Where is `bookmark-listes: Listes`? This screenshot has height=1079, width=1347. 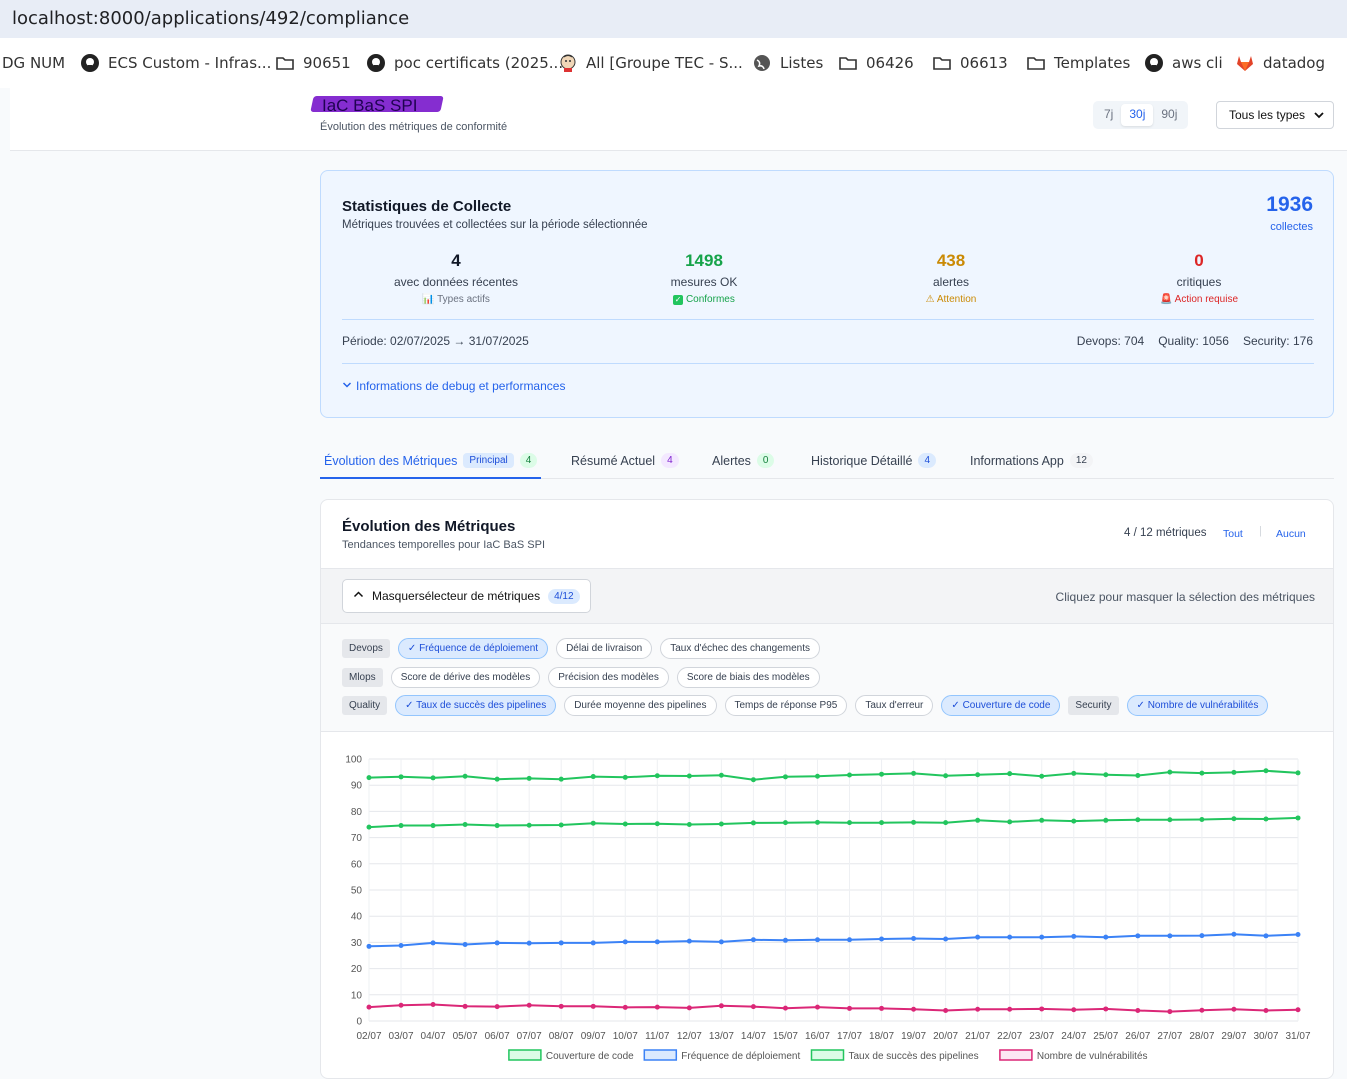
bookmark-listes: Listes is located at coordinates (787, 63).